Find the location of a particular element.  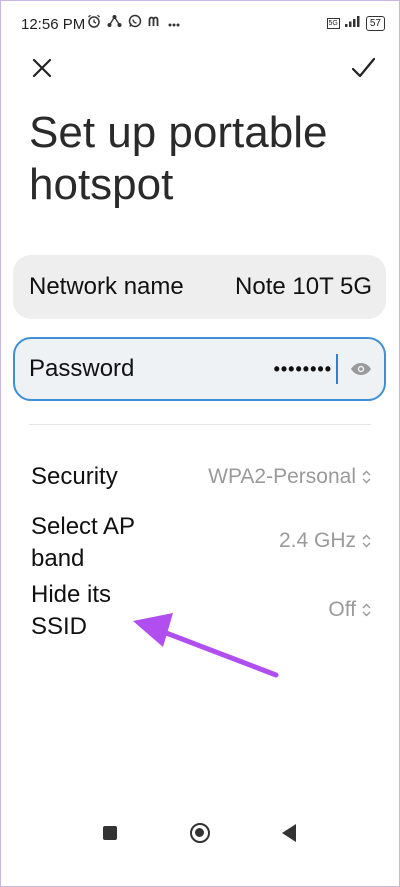

ap-band-value: 2.4 GHz is located at coordinates (317, 540).